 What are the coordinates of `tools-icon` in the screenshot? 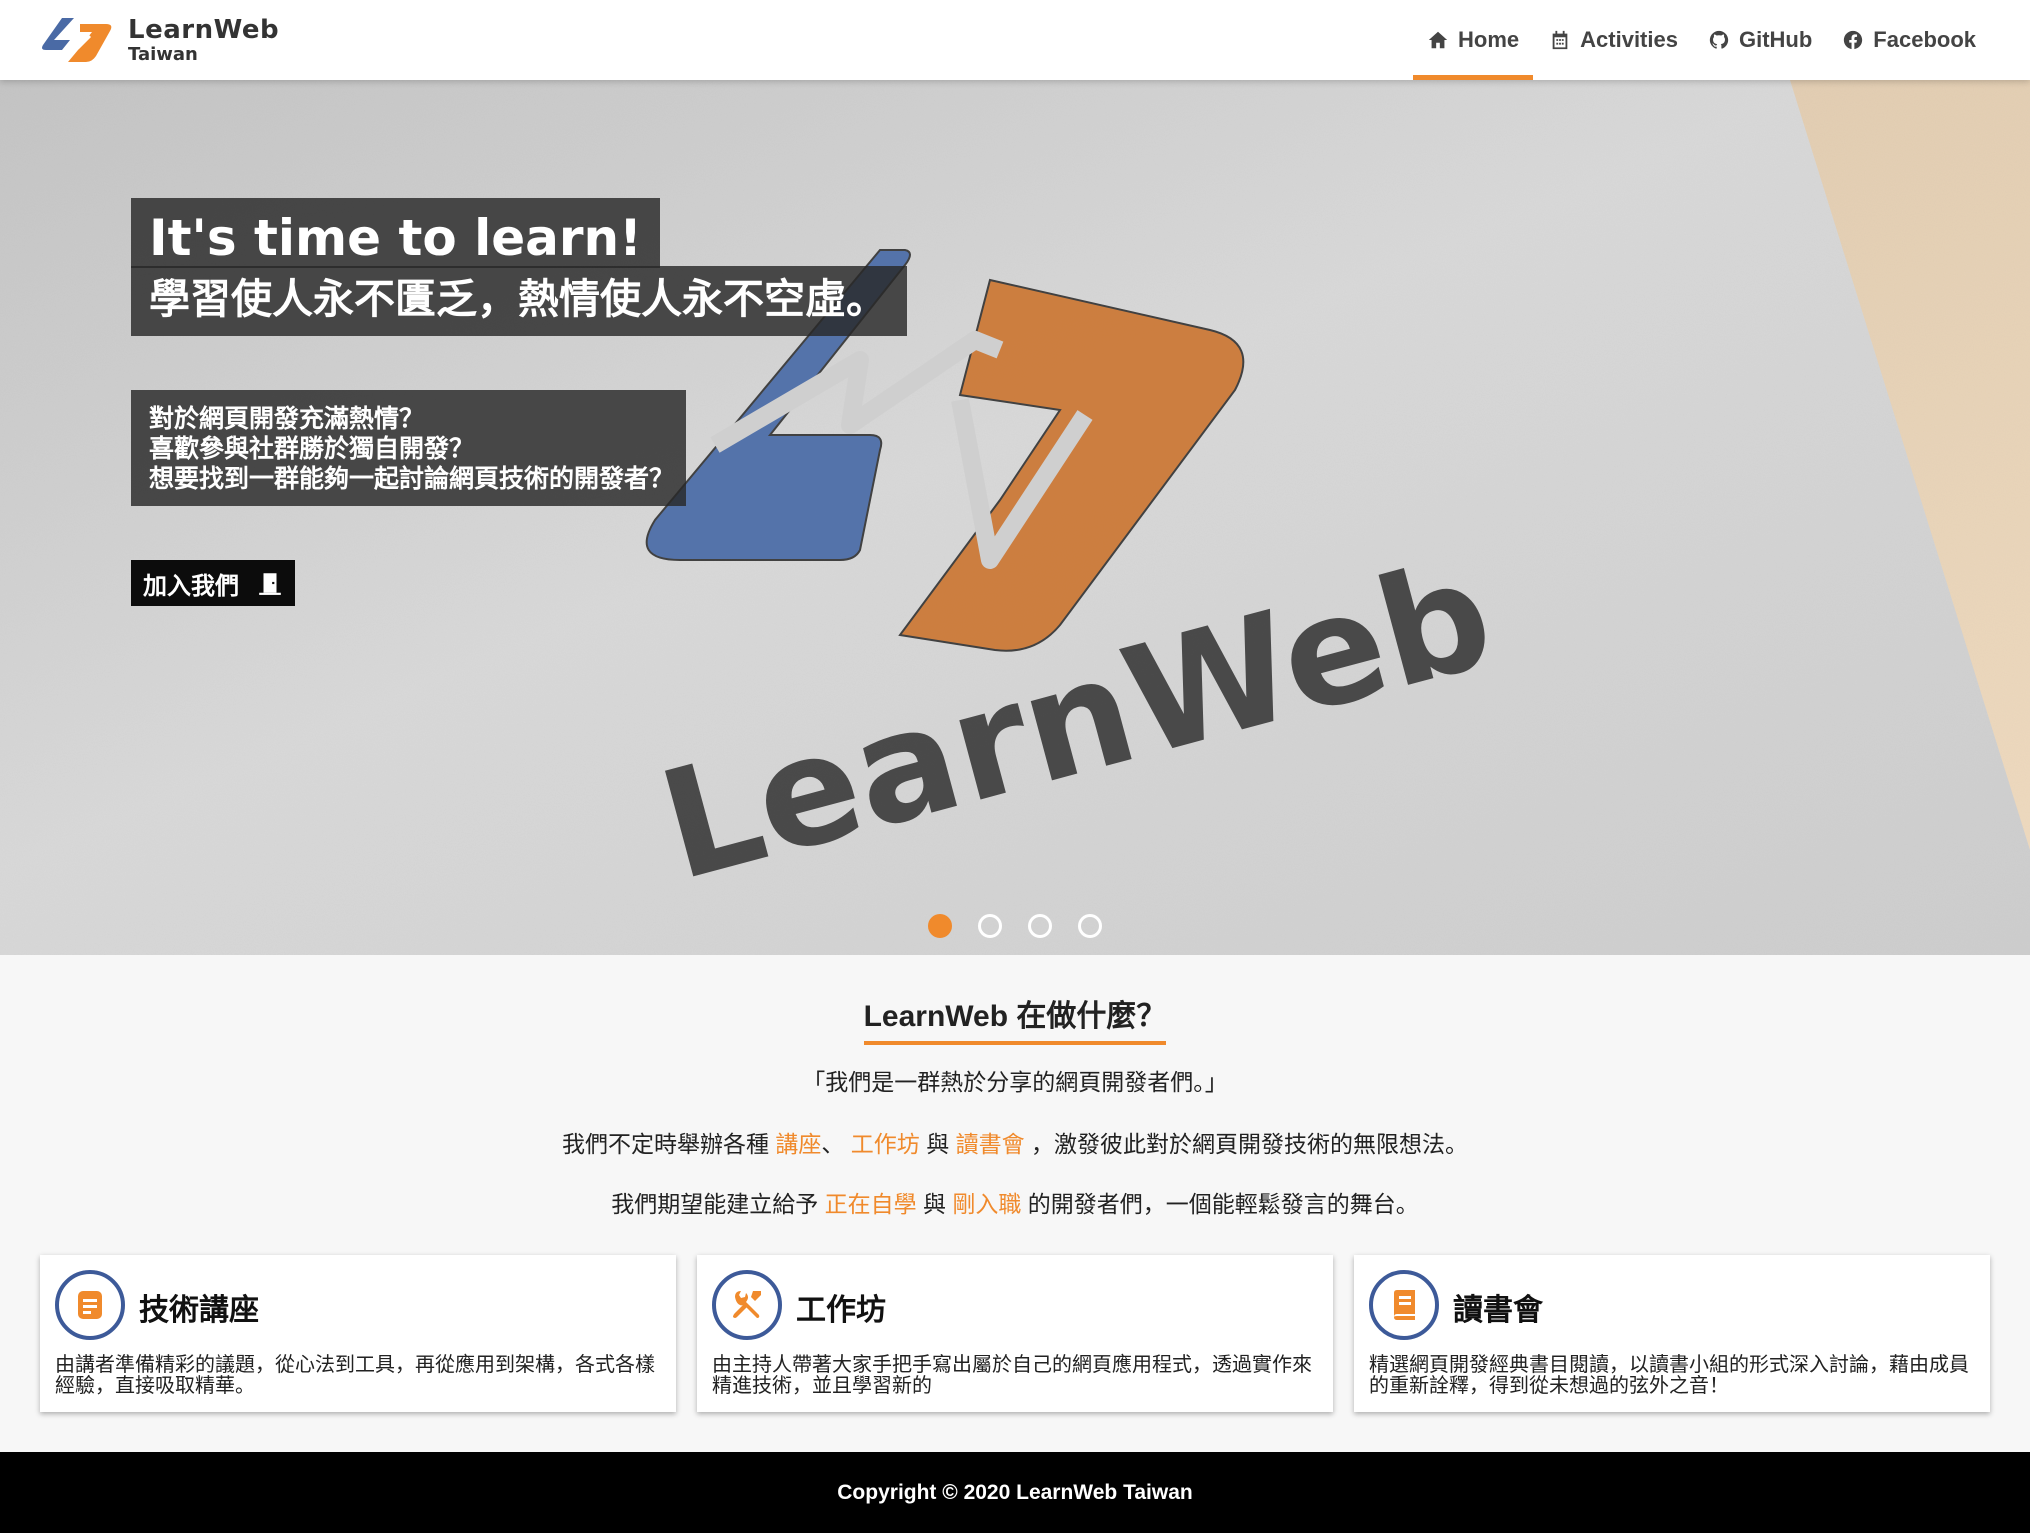 It's located at (747, 1304).